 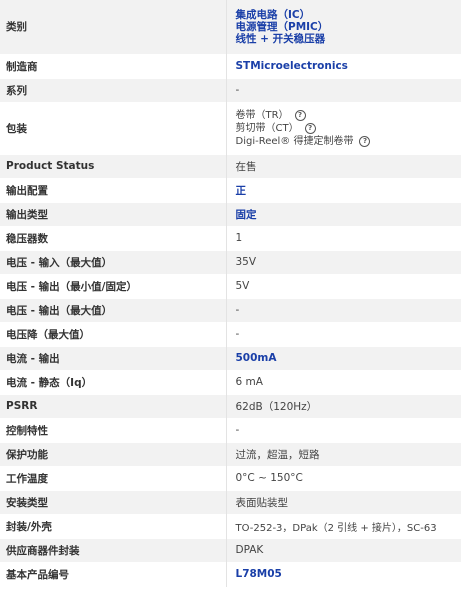 I want to click on attr-row-voltage-input-max: 电压 - 输入（最大值） 35V, so click(x=230, y=262).